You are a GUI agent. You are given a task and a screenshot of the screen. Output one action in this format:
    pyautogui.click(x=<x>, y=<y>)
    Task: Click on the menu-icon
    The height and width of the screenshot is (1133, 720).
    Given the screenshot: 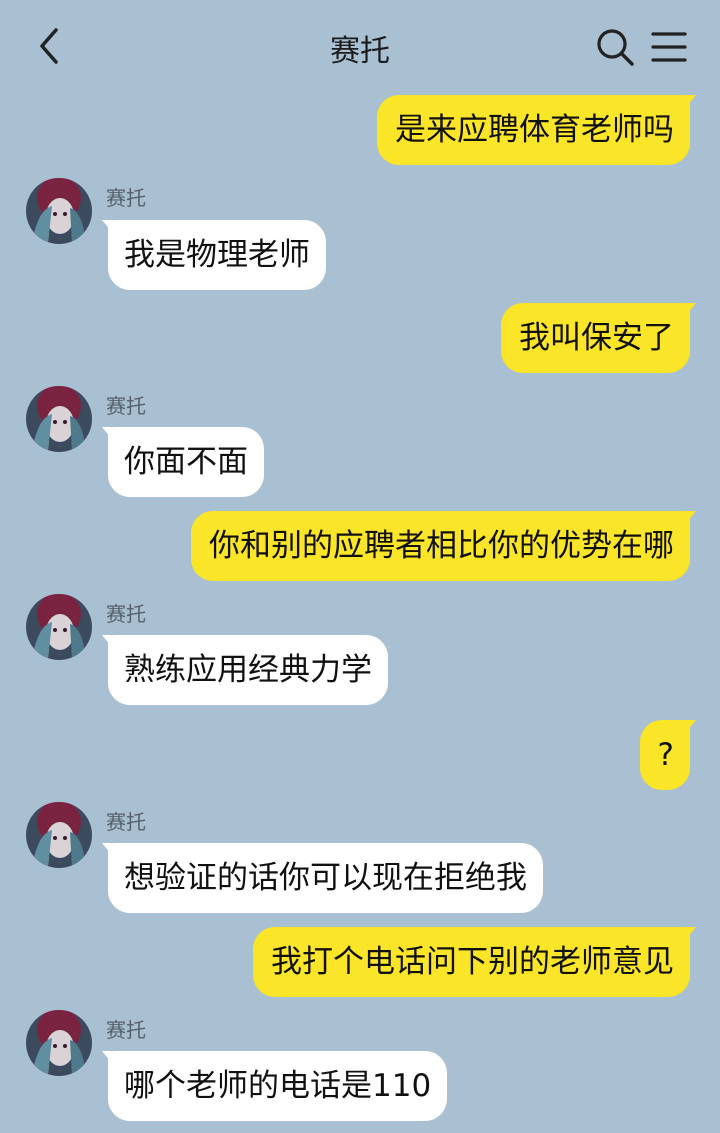 What is the action you would take?
    pyautogui.click(x=669, y=47)
    